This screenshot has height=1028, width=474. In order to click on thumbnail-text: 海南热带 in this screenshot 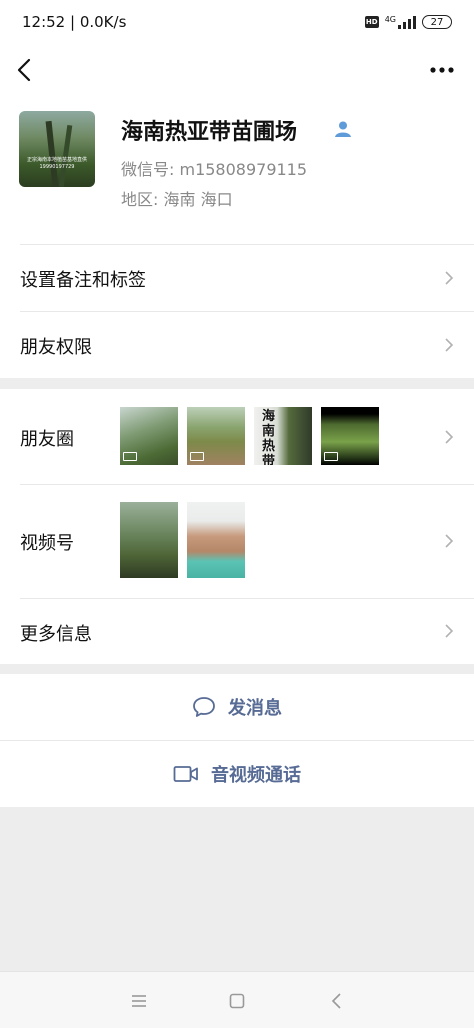, I will do `click(269, 437)`.